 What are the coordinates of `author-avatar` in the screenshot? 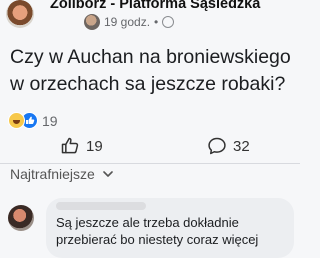 It's located at (92, 22).